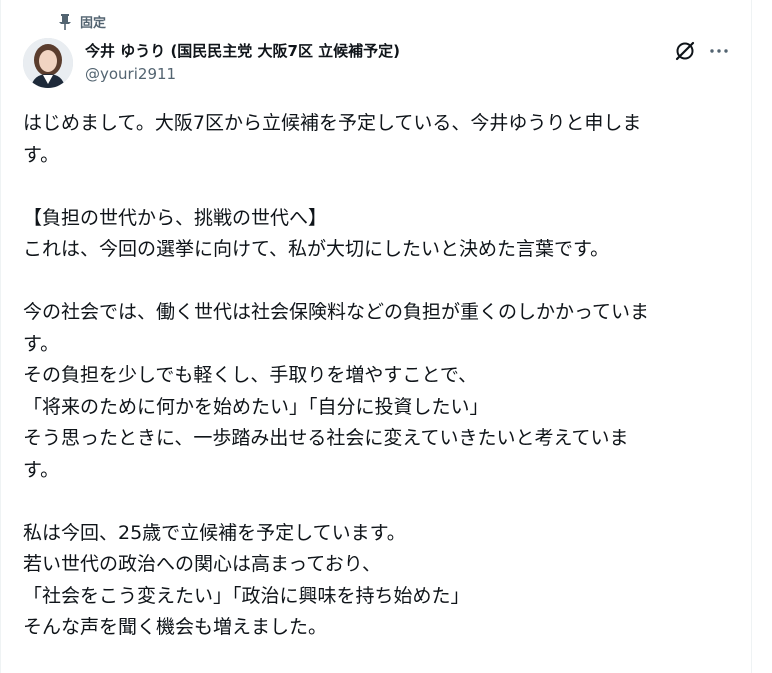  Describe the element at coordinates (685, 51) in the screenshot. I see `grok-icon` at that location.